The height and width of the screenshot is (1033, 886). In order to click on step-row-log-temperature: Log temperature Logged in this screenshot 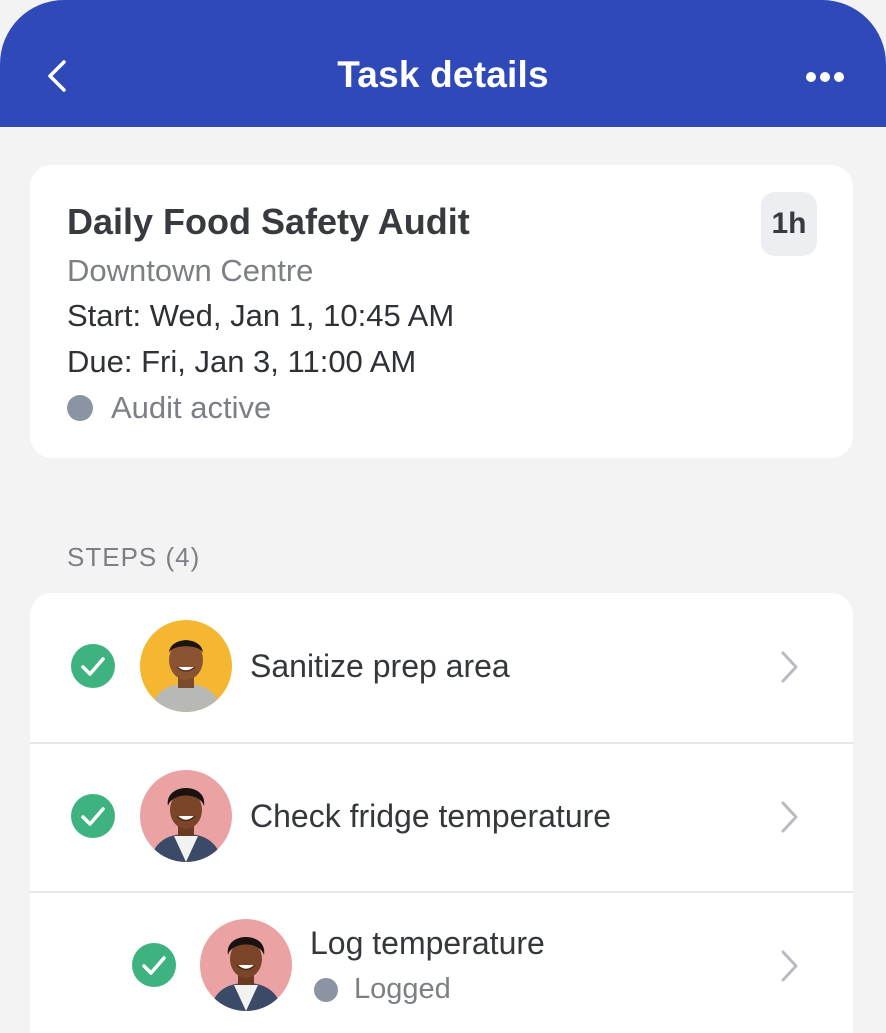, I will do `click(441, 962)`.